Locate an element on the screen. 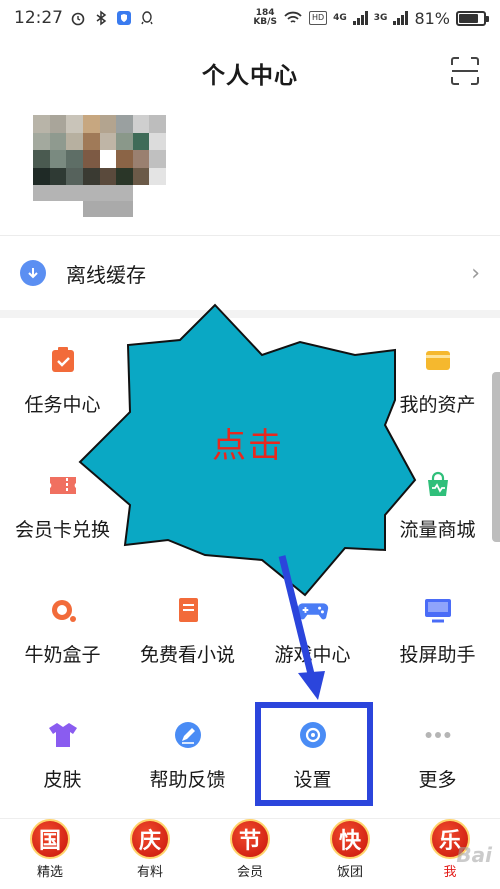 This screenshot has width=500, height=889. grid-item-task-clipboard: 任务中心 is located at coordinates (62, 385).